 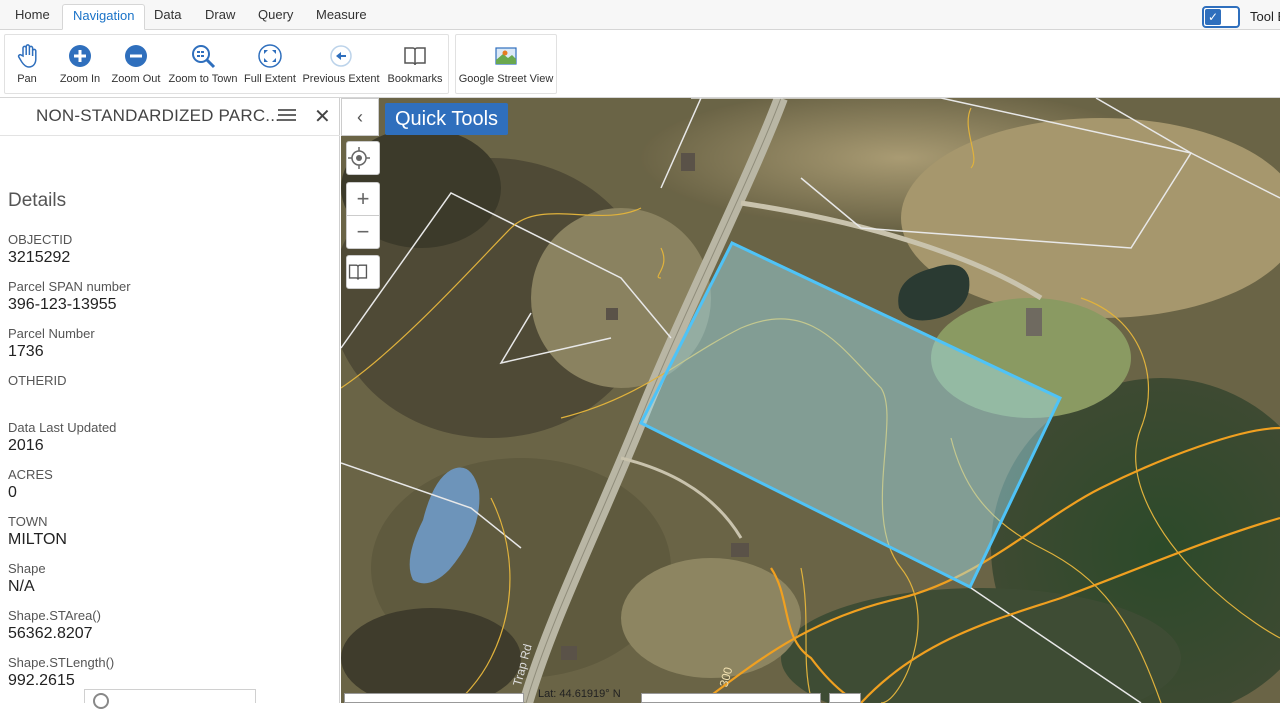 I want to click on locate-button, so click(x=363, y=158).